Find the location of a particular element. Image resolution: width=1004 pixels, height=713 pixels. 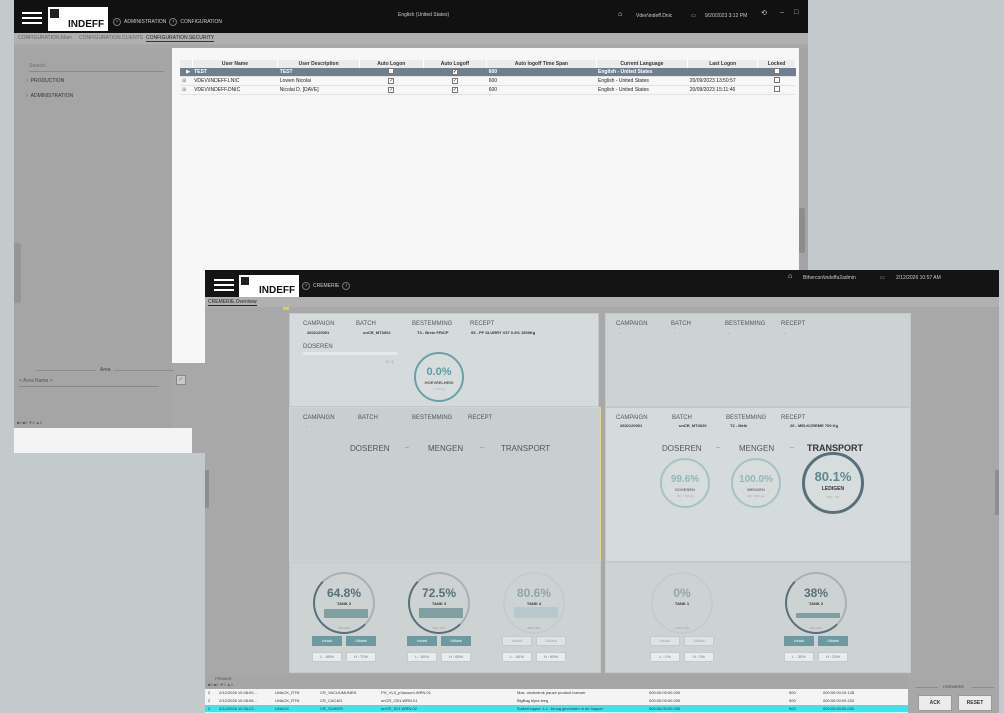

low-limit: L : 60% is located at coordinates (517, 657).